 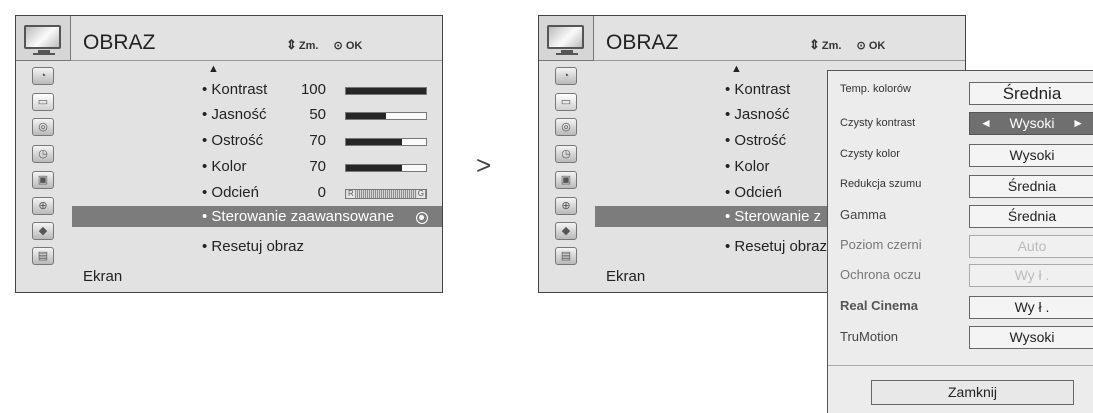 I want to click on label-gamma: Gamma, so click(x=863, y=214).